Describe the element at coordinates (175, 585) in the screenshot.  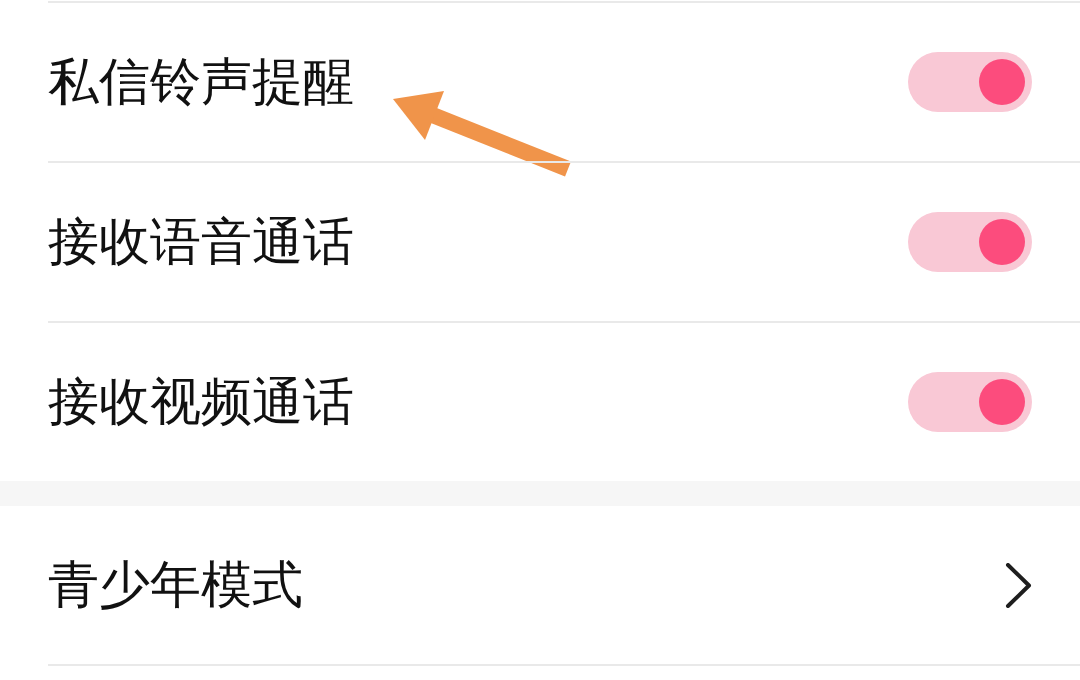
I see `setting-label: 青少年模式` at that location.